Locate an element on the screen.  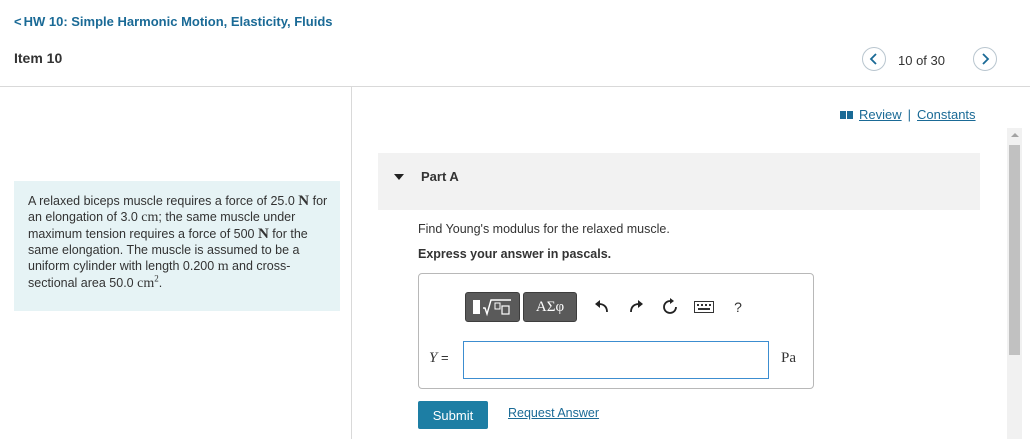
previous-item-button is located at coordinates (874, 59).